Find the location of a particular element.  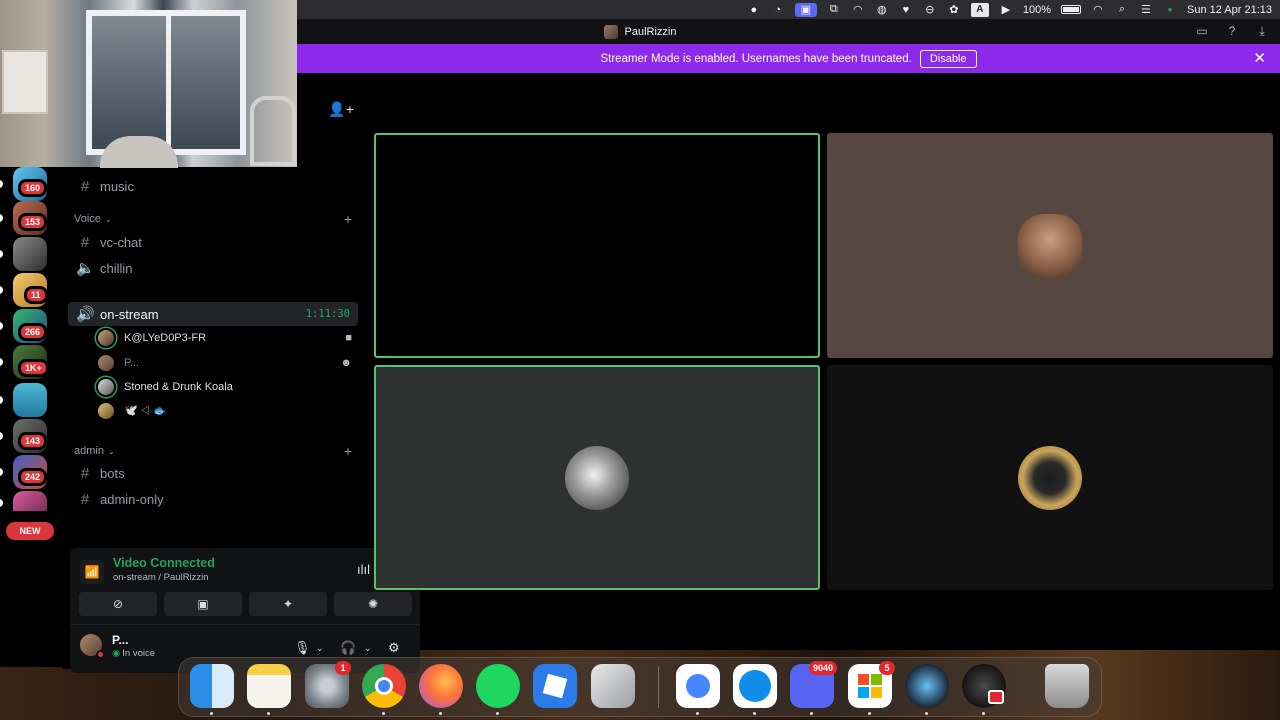

trash-icon is located at coordinates (1067, 686).